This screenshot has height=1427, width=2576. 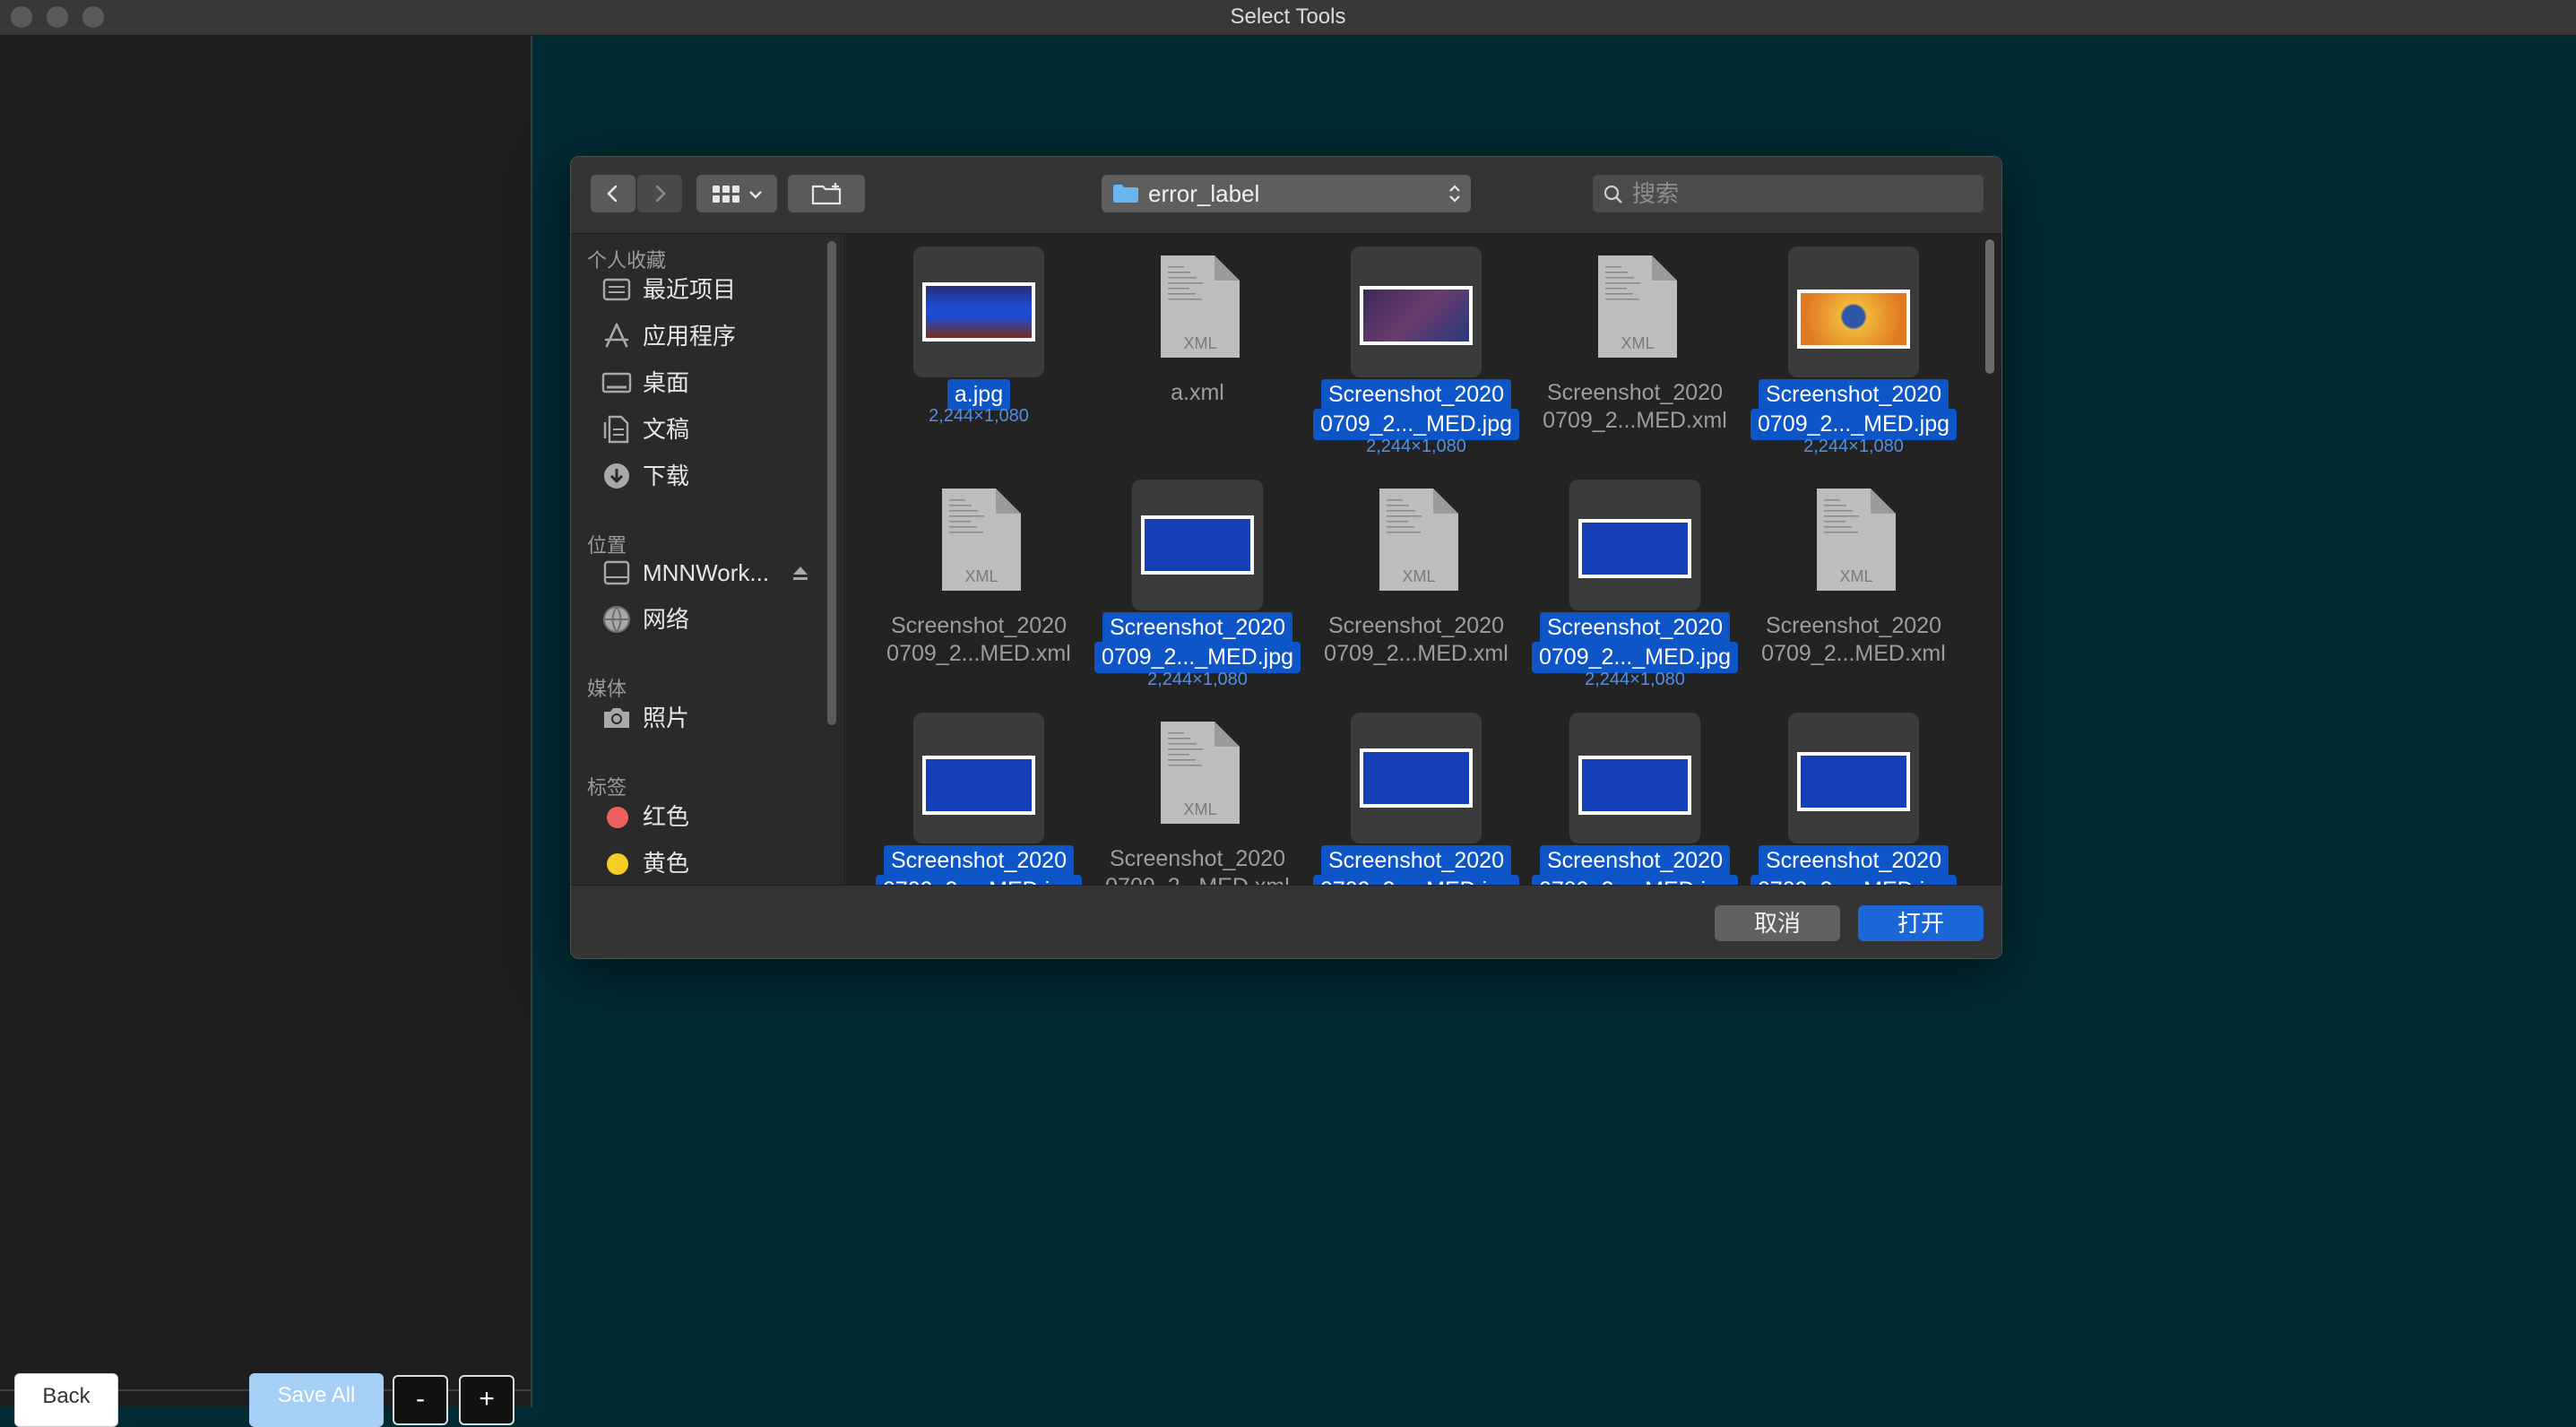 What do you see at coordinates (1656, 193) in the screenshot?
I see `search-placeholder: 搜索` at bounding box center [1656, 193].